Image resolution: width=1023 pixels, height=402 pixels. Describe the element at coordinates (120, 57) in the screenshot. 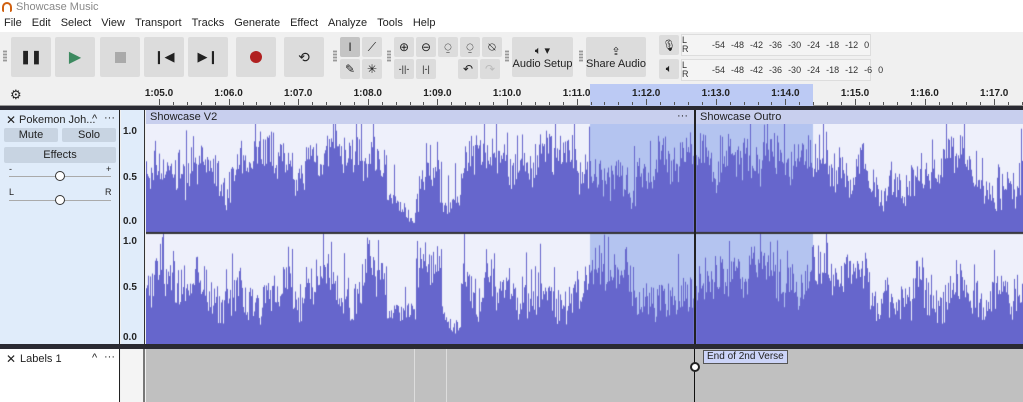

I see `stop-button` at that location.